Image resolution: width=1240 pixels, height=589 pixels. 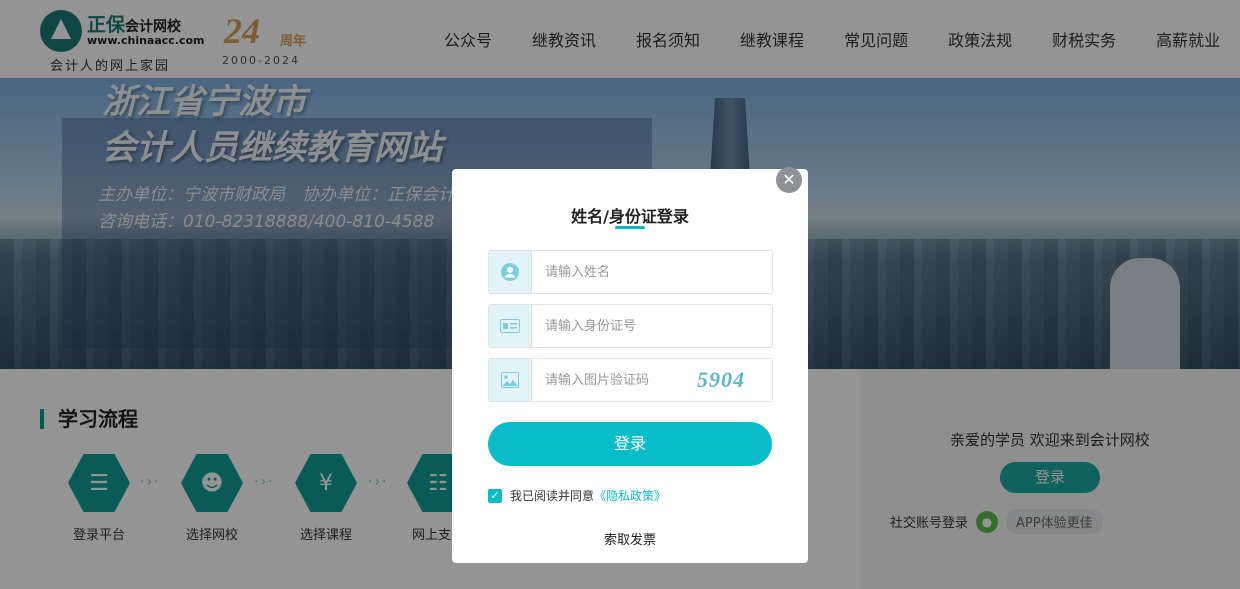 I want to click on id-field, so click(x=630, y=326).